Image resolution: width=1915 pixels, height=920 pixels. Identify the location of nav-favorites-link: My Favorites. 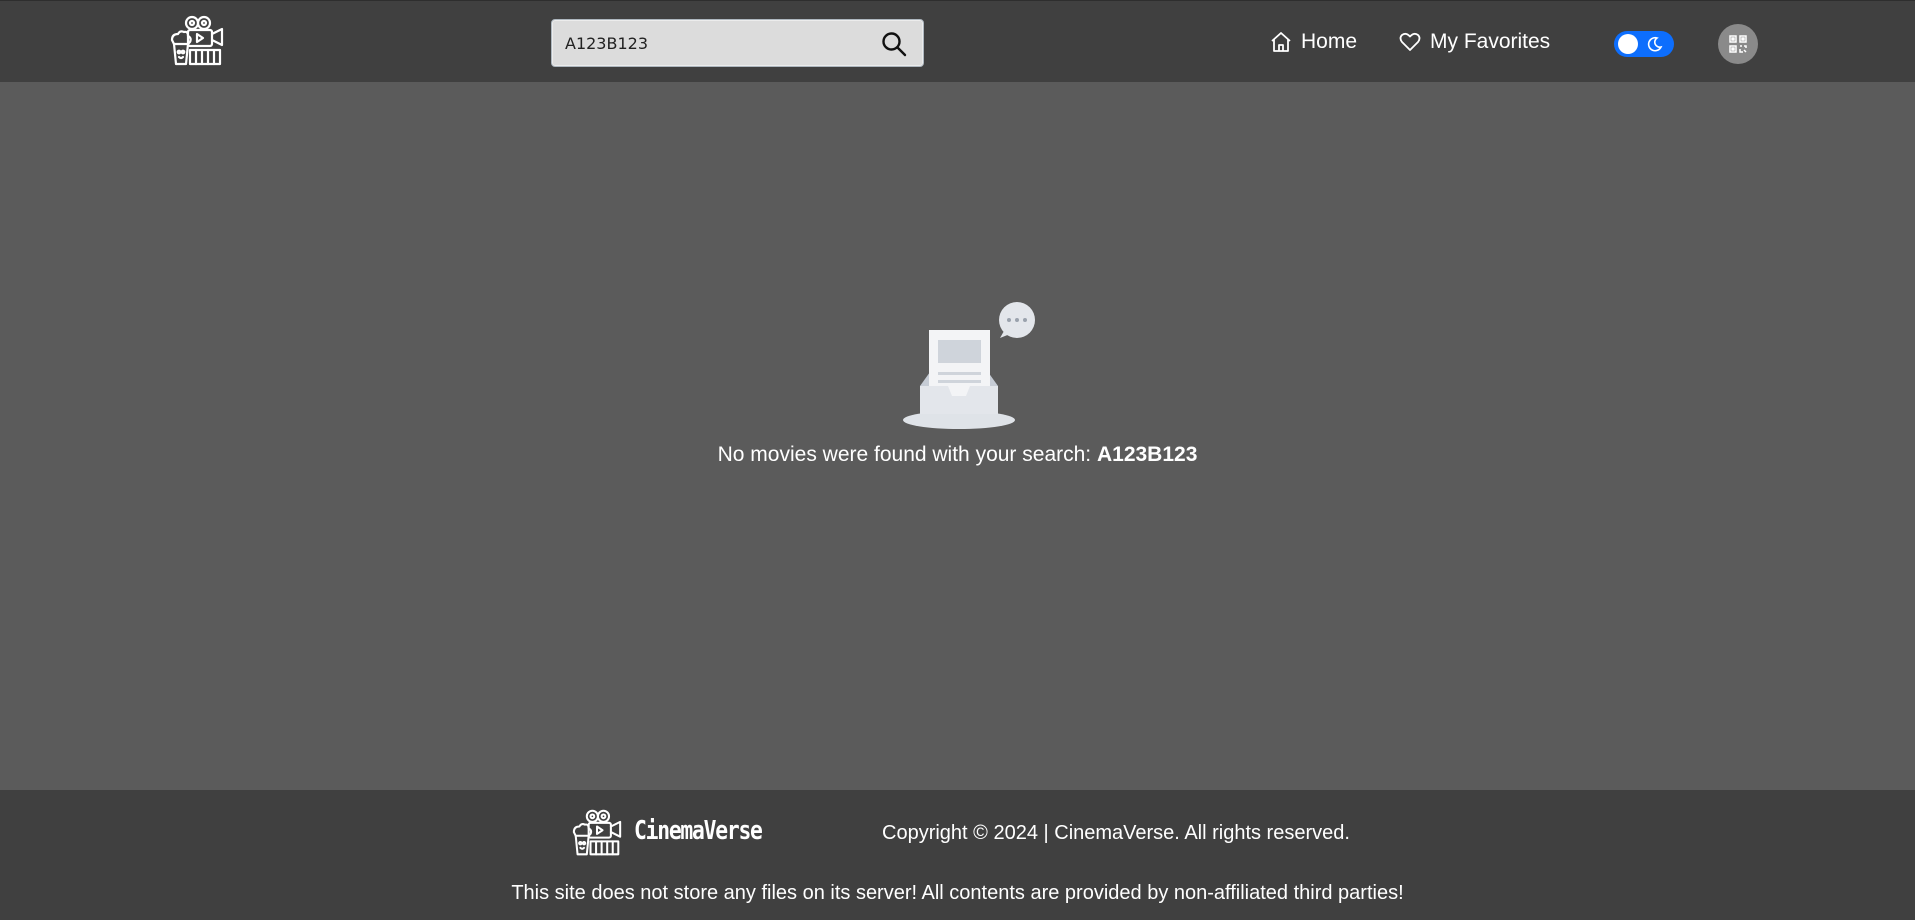
(1474, 42).